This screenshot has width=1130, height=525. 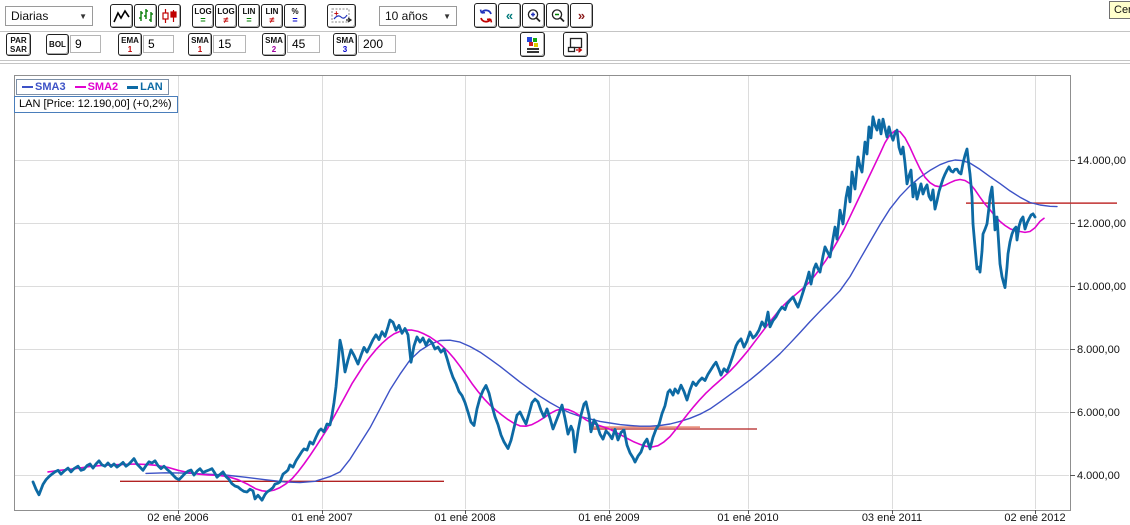 I want to click on svg-text: 4.000,00, so click(x=1098, y=476).